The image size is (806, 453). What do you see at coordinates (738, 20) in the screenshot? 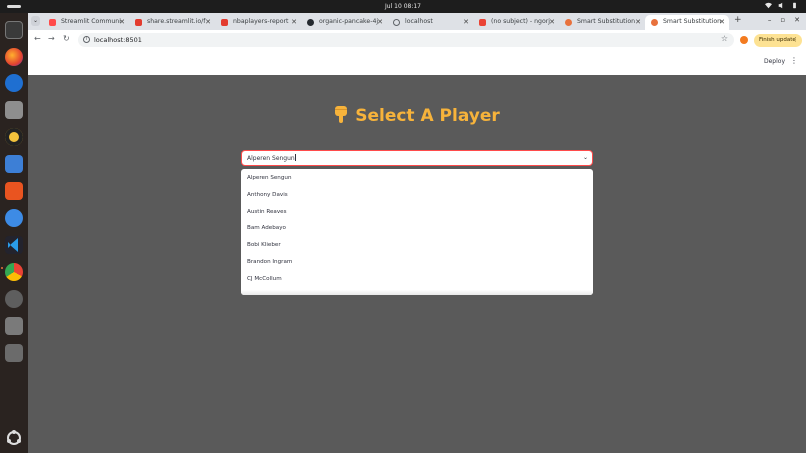
I see `new-tab-button: +` at bounding box center [738, 20].